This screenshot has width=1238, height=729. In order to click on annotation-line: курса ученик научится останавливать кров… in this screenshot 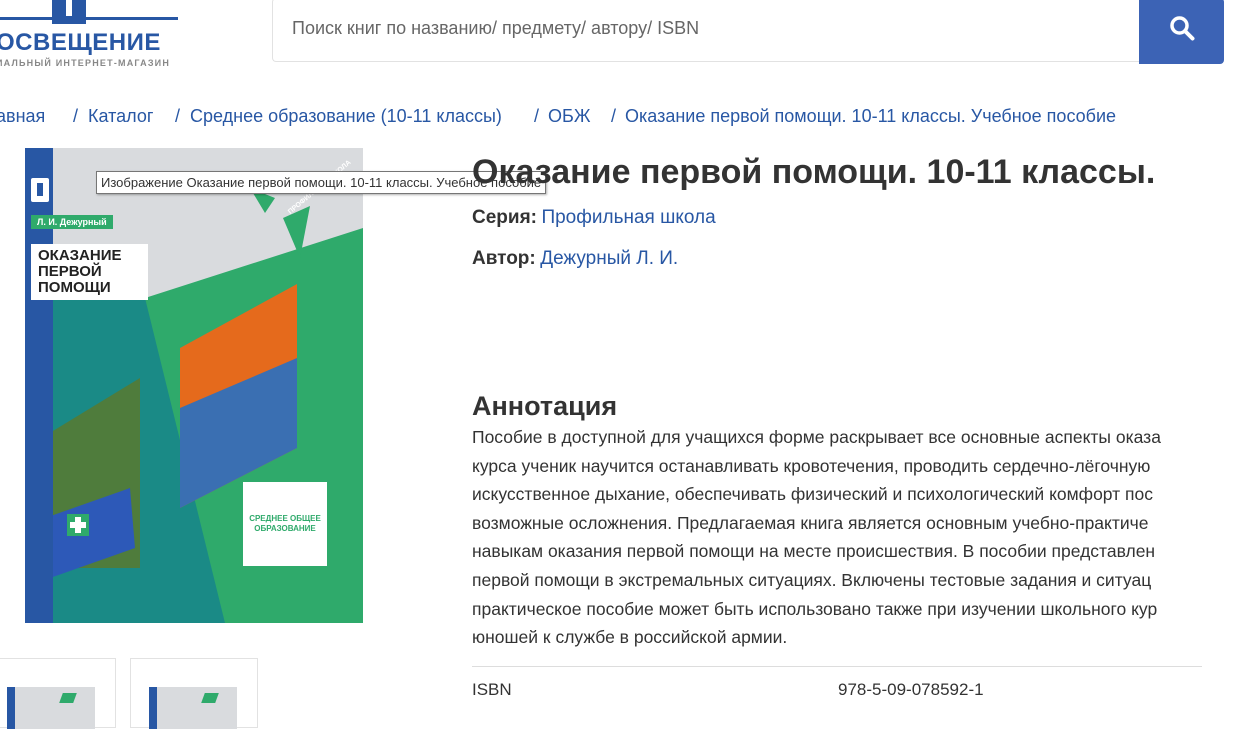, I will do `click(811, 466)`.